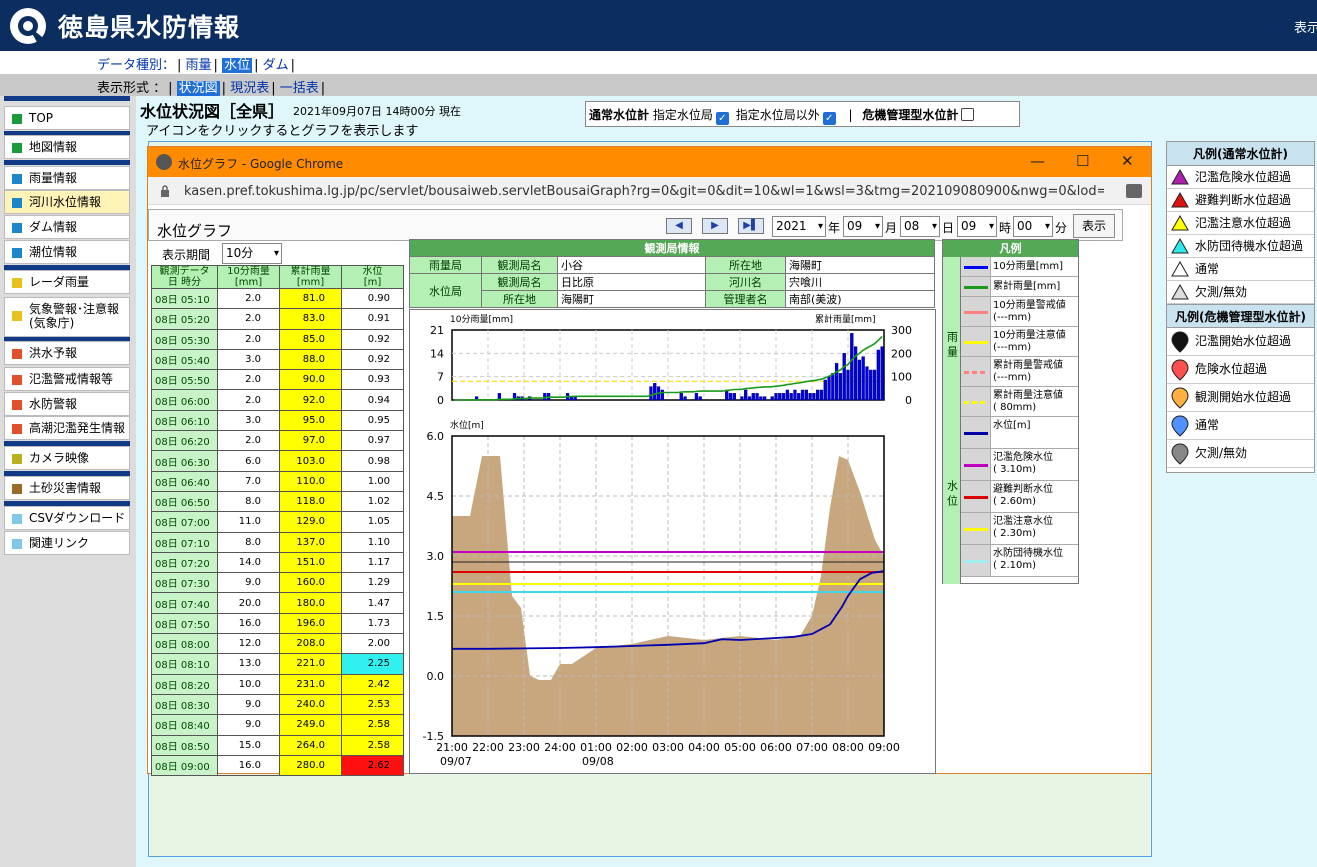  What do you see at coordinates (310, 420) in the screenshot?
I see `cell-cumulative: 95.0` at bounding box center [310, 420].